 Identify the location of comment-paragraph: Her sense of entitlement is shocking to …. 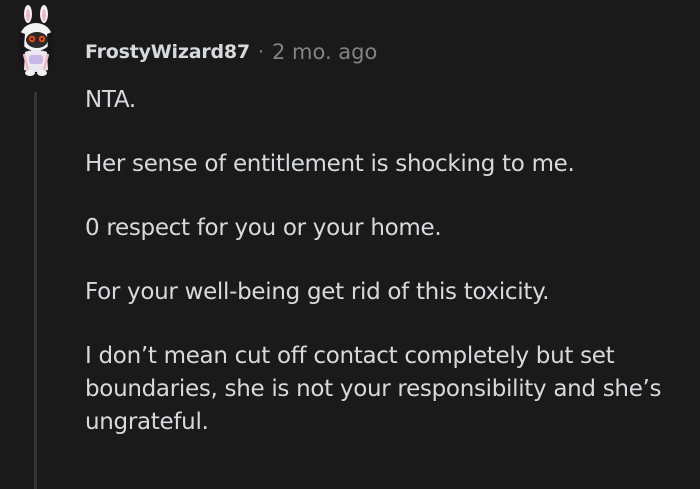
(330, 164).